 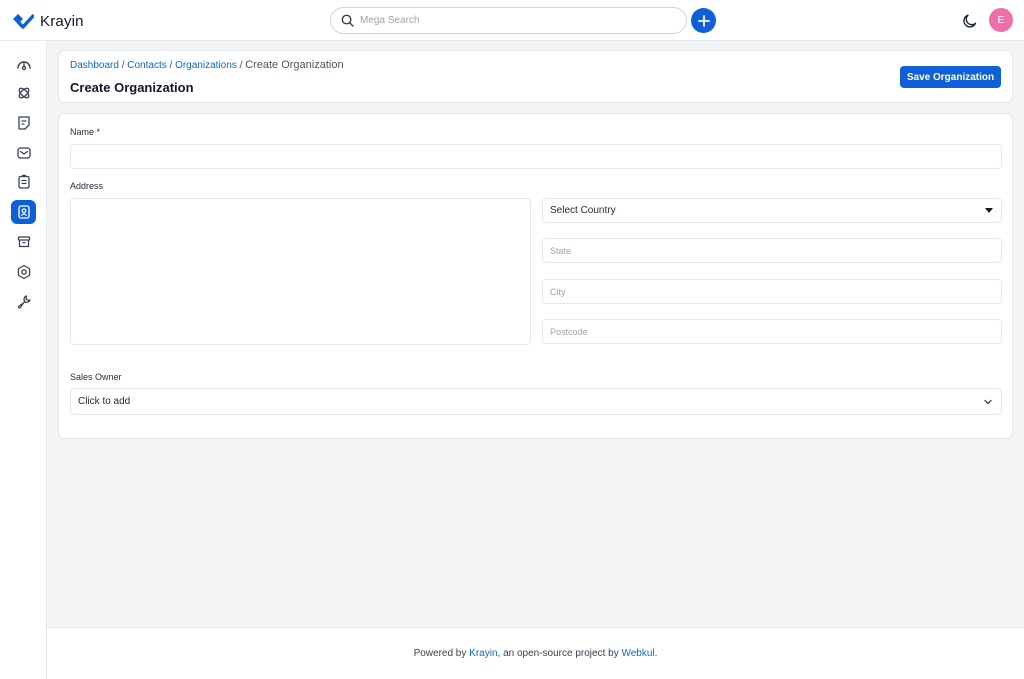 What do you see at coordinates (94, 65) in the screenshot?
I see `breadcrumb-dashboard: Dashboard` at bounding box center [94, 65].